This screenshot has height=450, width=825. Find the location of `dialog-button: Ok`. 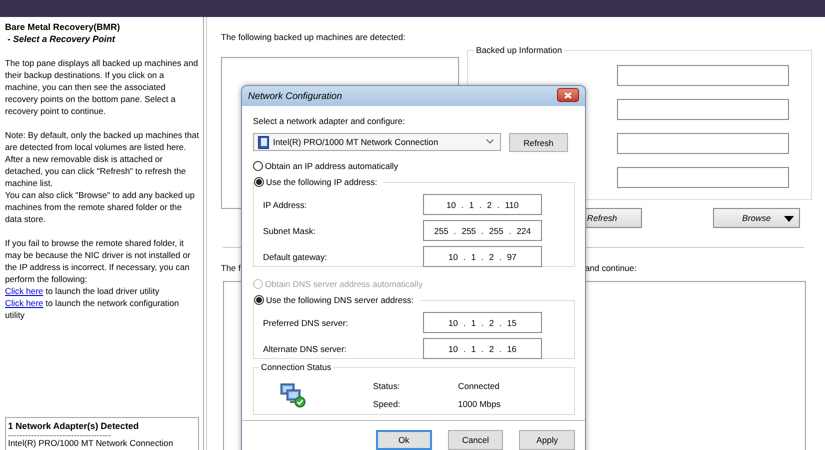

dialog-button: Ok is located at coordinates (404, 440).